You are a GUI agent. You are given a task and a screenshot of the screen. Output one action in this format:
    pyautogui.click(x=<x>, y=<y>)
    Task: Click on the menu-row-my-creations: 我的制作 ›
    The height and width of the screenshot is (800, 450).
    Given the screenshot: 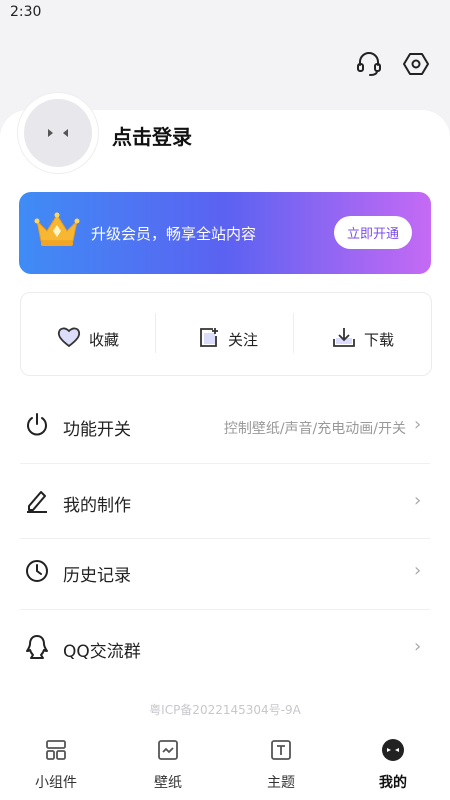 What is the action you would take?
    pyautogui.click(x=225, y=502)
    